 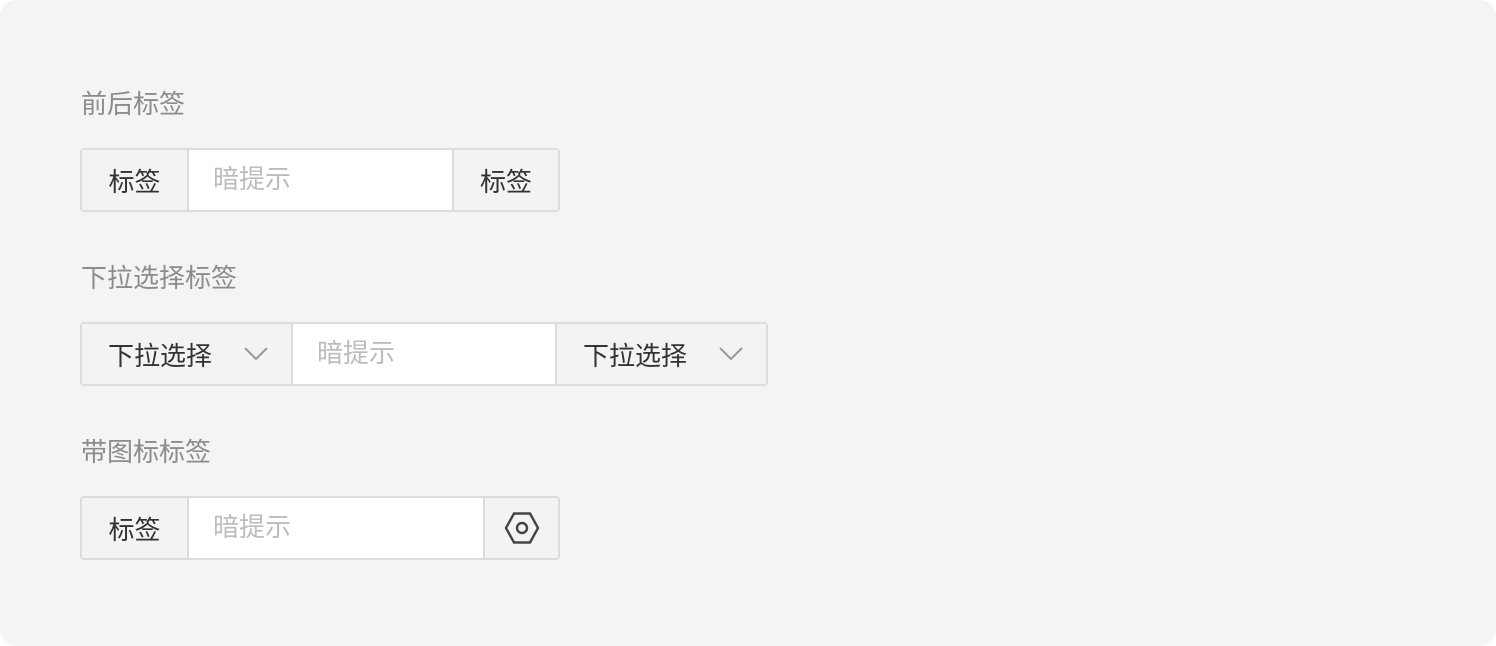 What do you see at coordinates (159, 279) in the screenshot?
I see `section-title-dropdown: 下拉选择标签` at bounding box center [159, 279].